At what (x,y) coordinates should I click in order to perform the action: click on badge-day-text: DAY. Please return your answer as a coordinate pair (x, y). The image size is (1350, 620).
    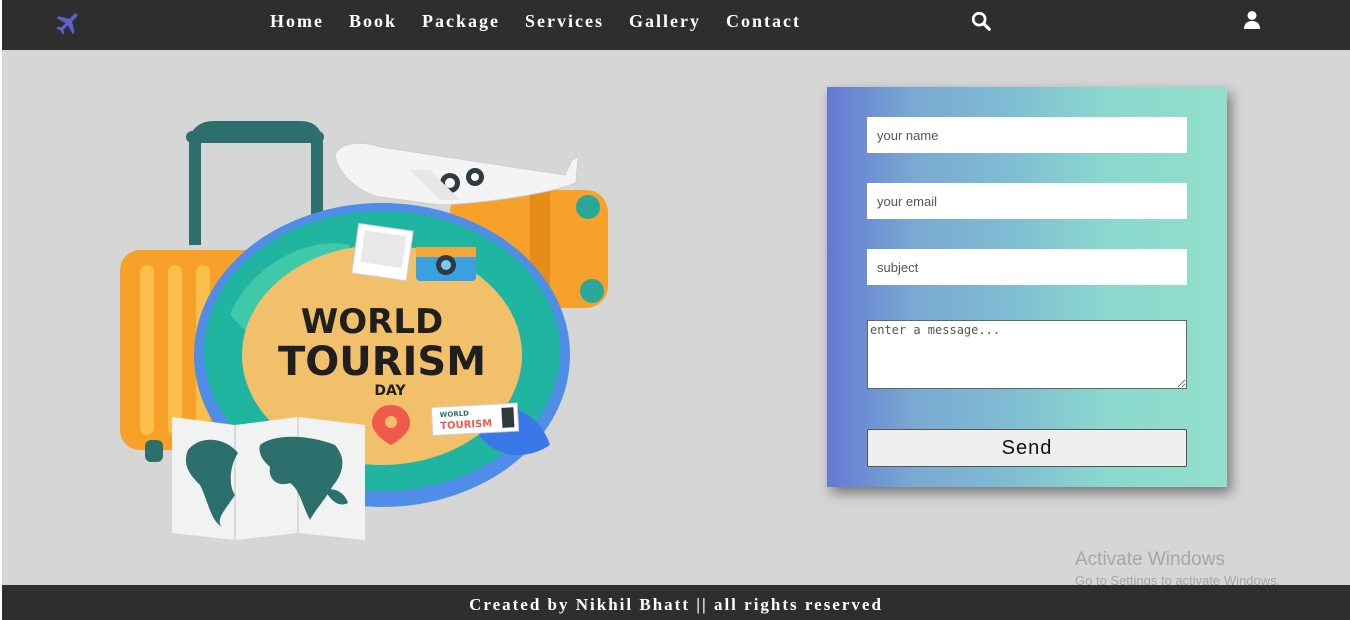
    Looking at the image, I should click on (390, 391).